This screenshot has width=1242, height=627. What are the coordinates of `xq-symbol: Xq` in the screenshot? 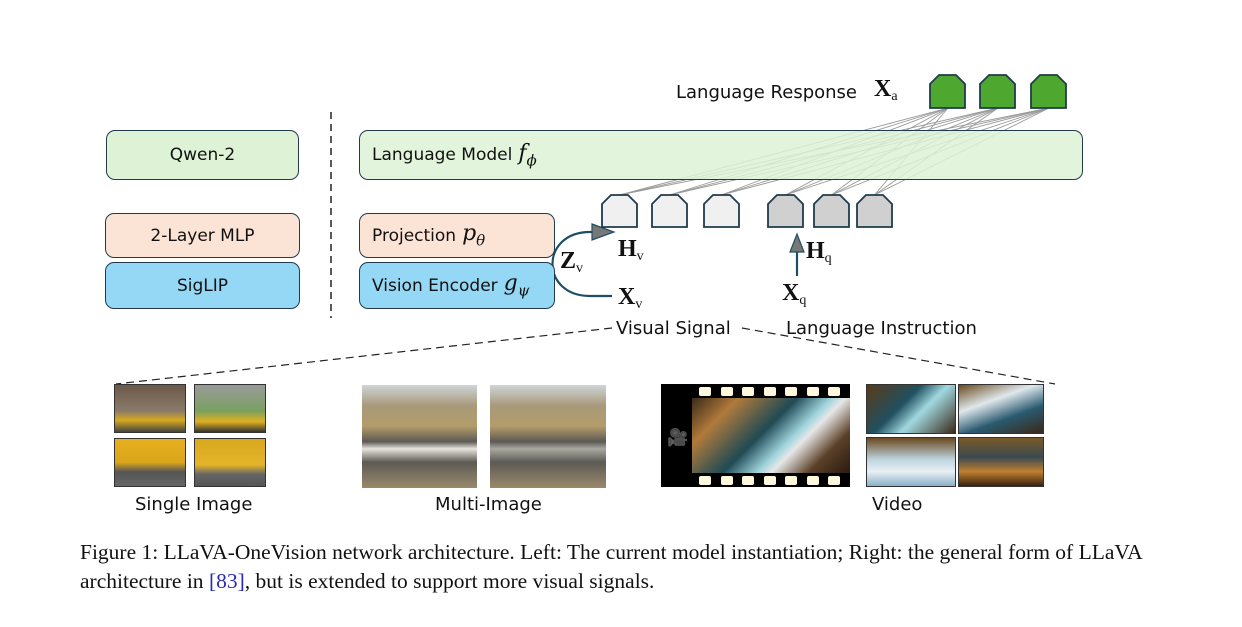 It's located at (794, 294).